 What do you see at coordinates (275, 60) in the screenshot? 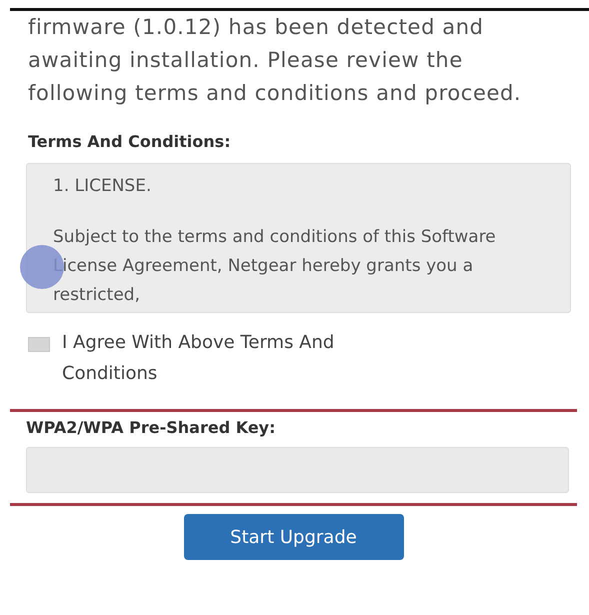
I see `intro-text: firmware (1.0.12) has been detected and awaiting installation. Please review the following terms and conditions and proceed.` at bounding box center [275, 60].